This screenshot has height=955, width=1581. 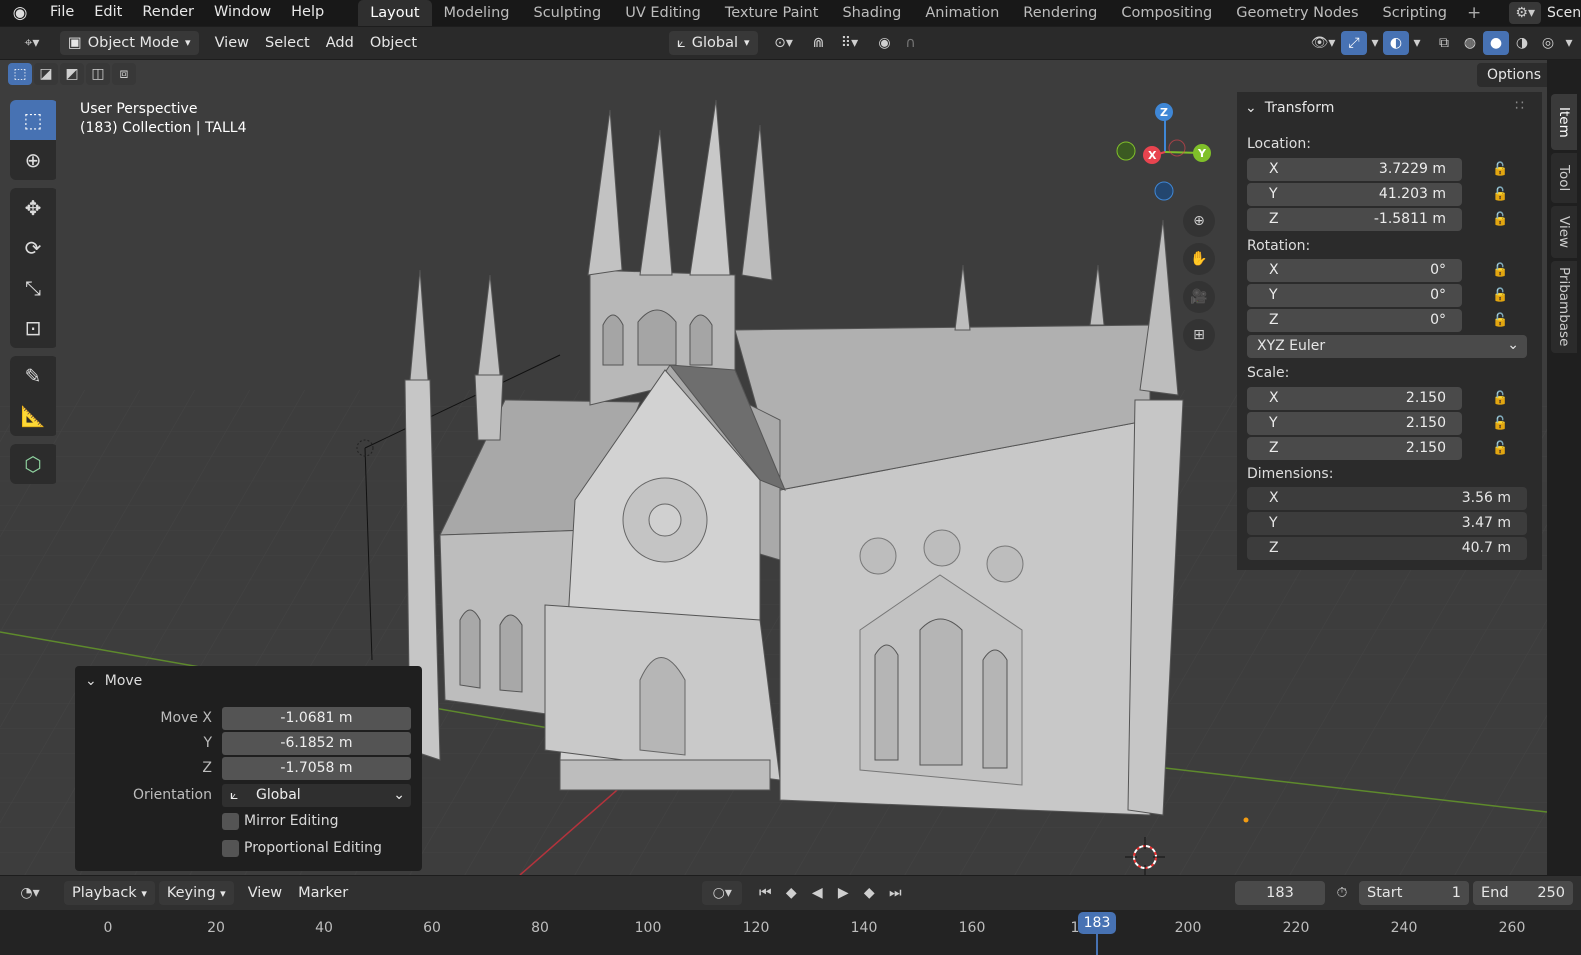 What do you see at coordinates (98, 74) in the screenshot?
I see `select-invert-icon: ◫` at bounding box center [98, 74].